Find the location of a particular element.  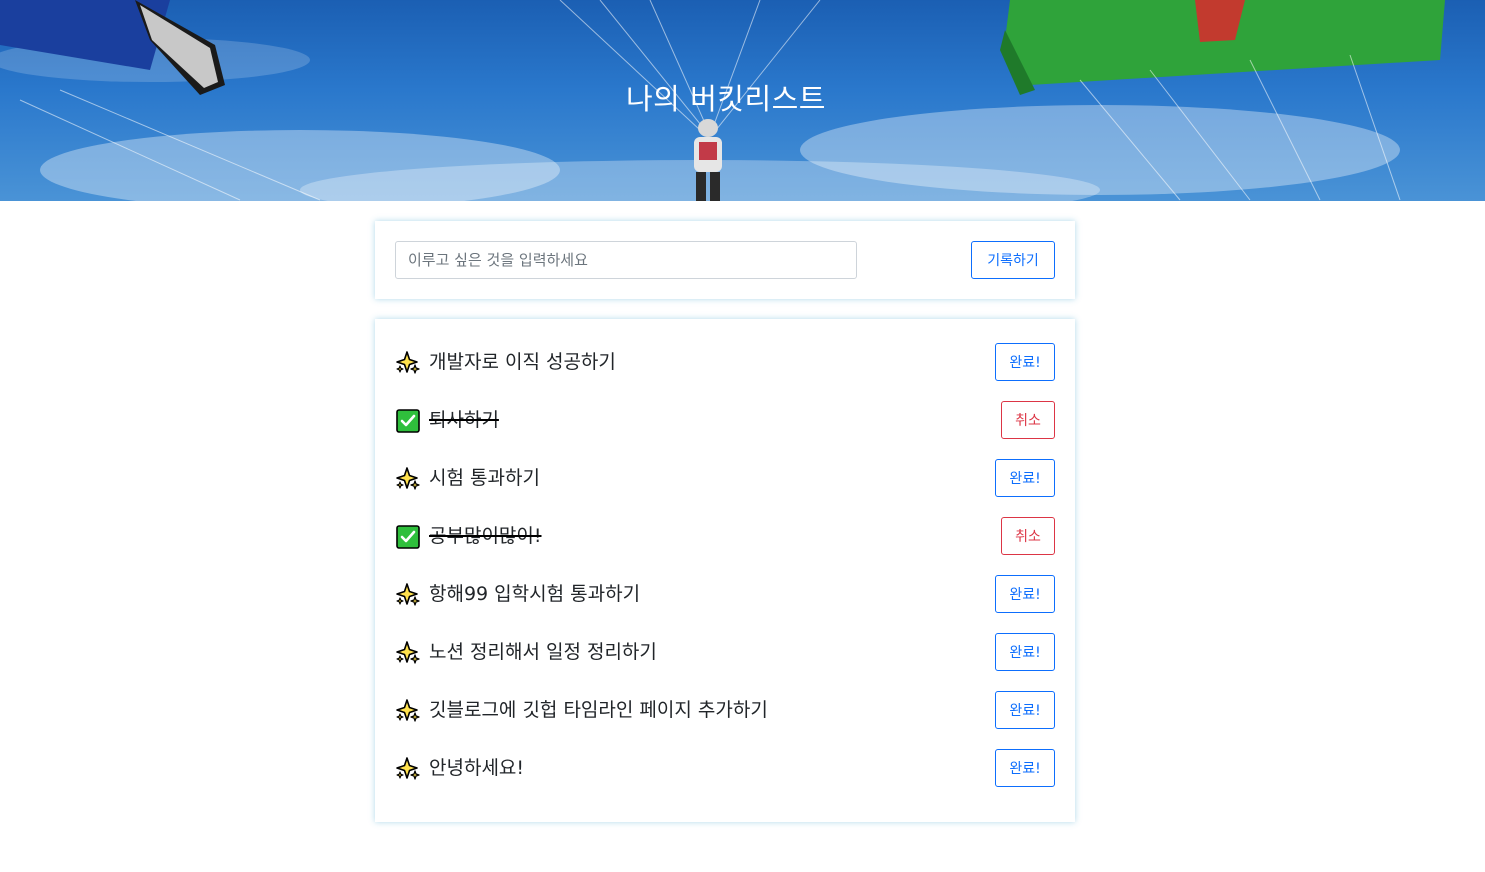

list-item-label: 공부많이많이! is located at coordinates (485, 536).